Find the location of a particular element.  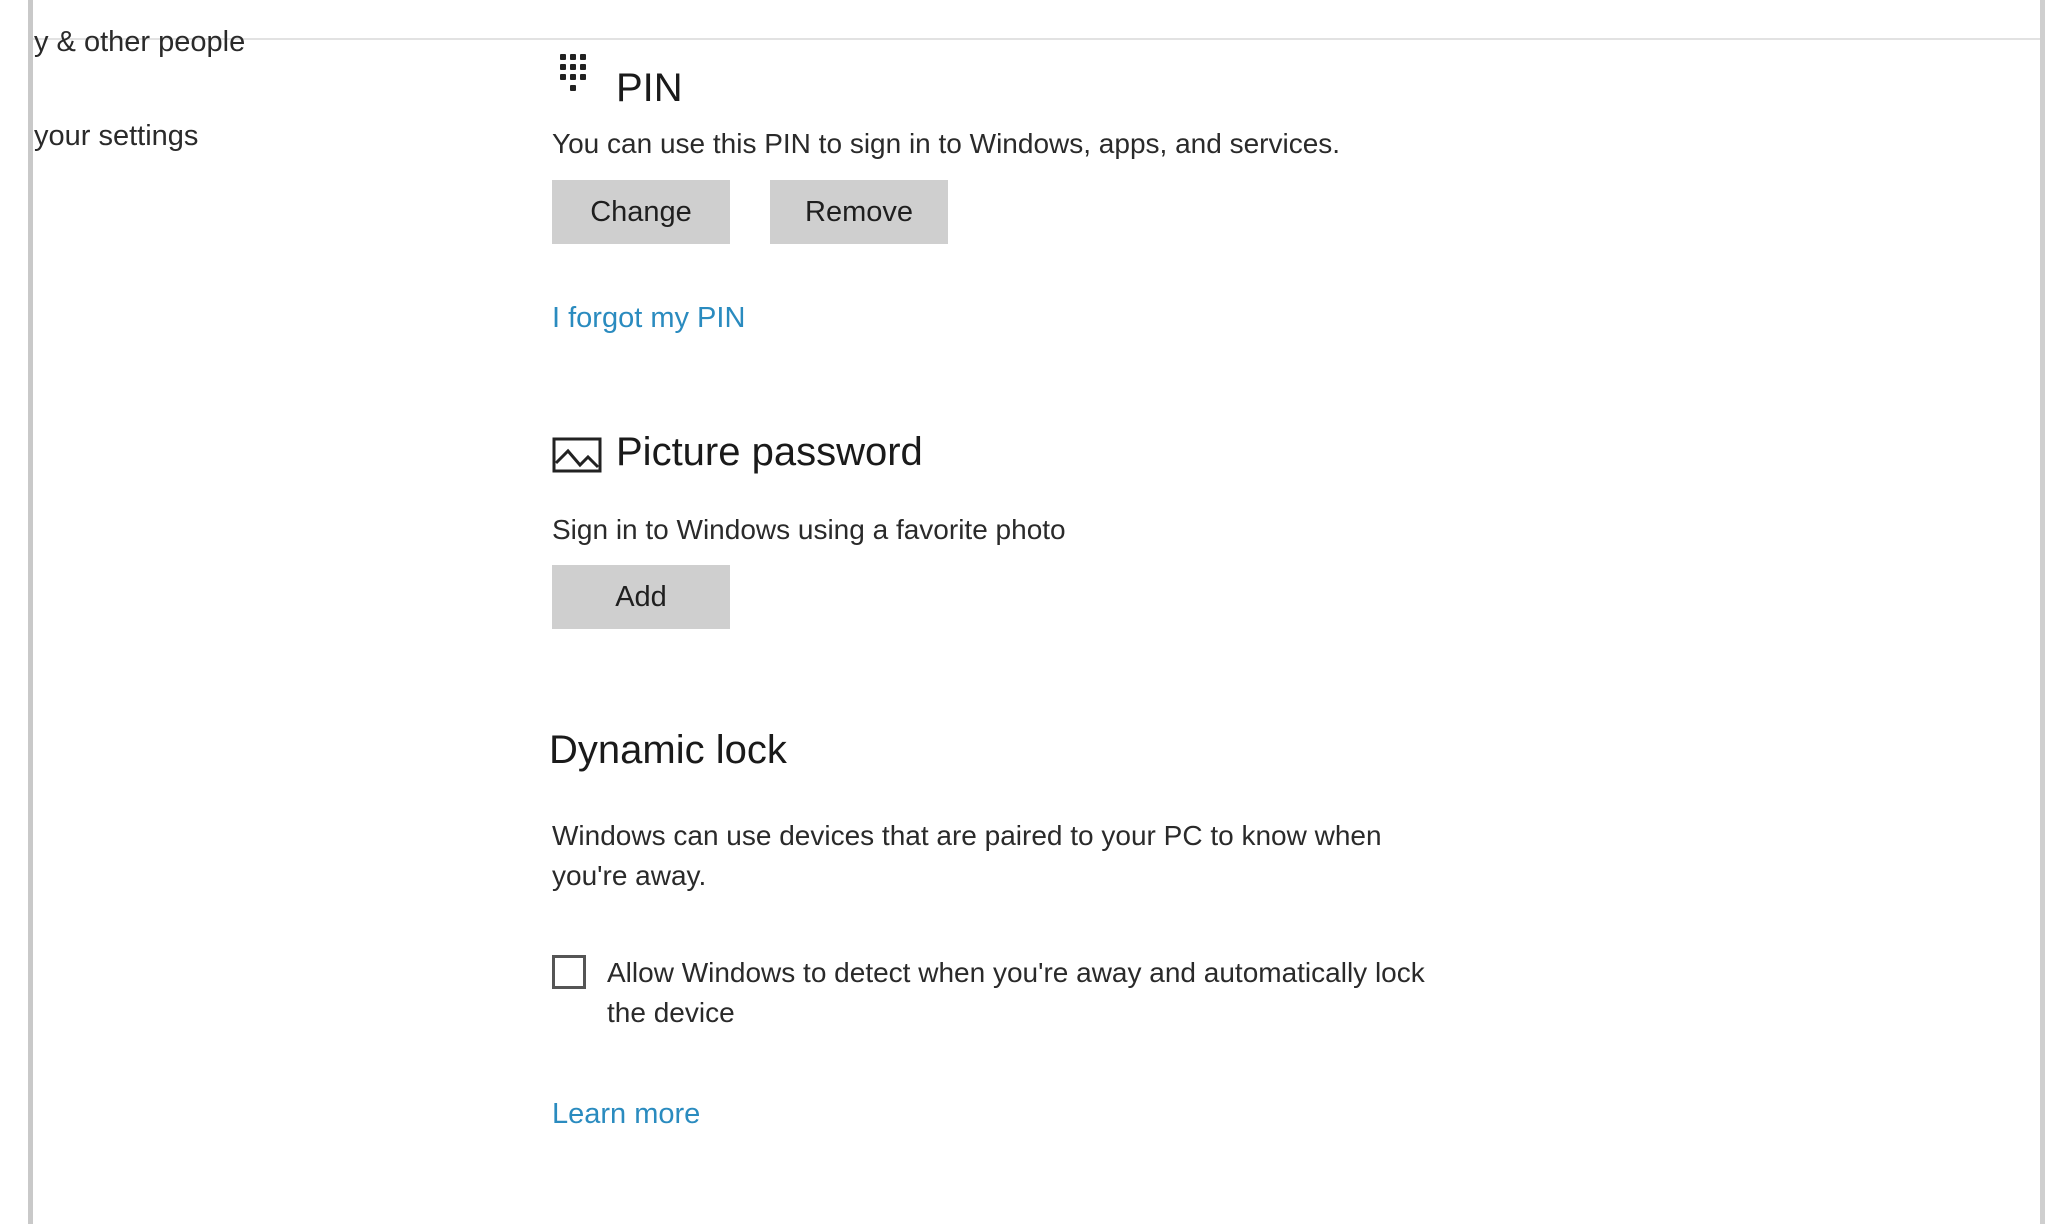

picture-password-heading: Picture password is located at coordinates (769, 452).